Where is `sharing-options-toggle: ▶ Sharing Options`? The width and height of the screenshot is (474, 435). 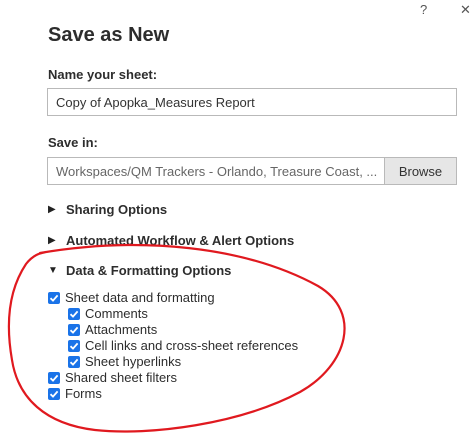
sharing-options-toggle: ▶ Sharing Options is located at coordinates (107, 209).